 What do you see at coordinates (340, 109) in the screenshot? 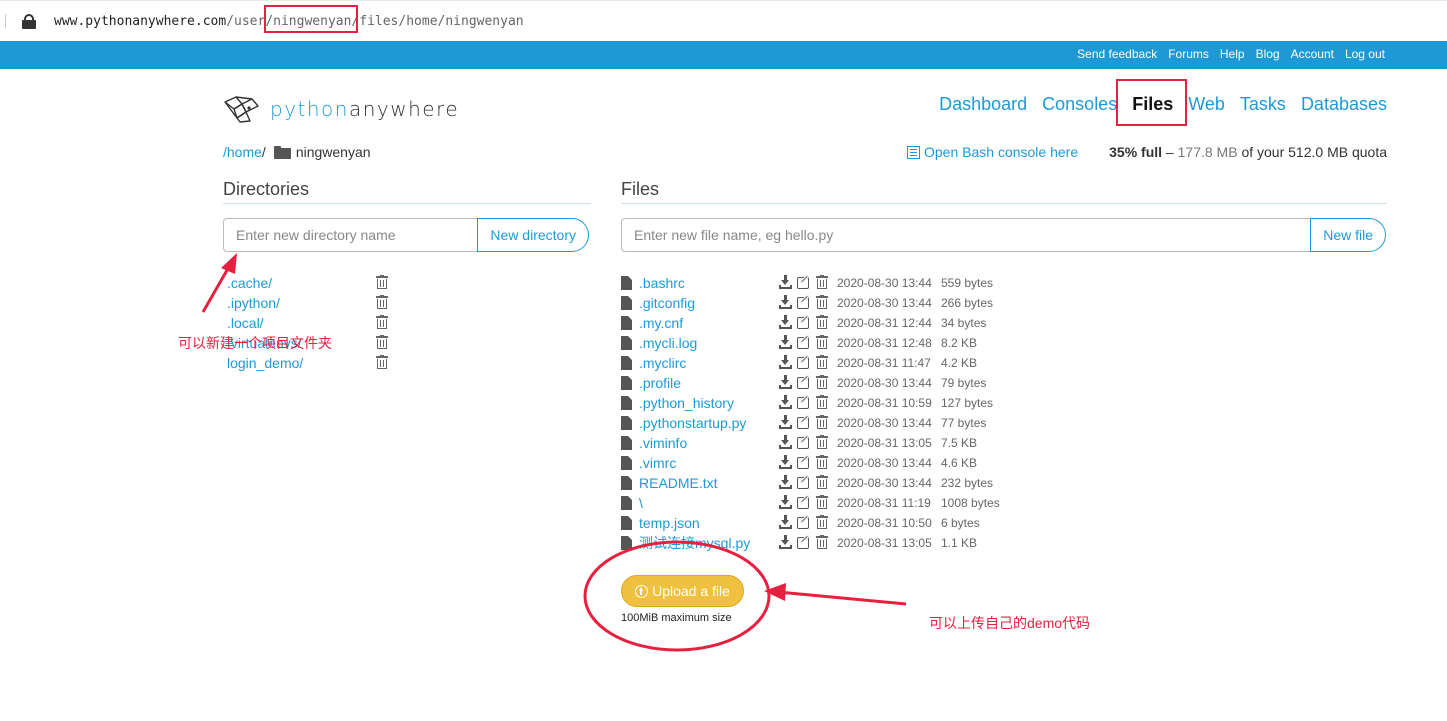
I see `logo: pythonanywhere` at bounding box center [340, 109].